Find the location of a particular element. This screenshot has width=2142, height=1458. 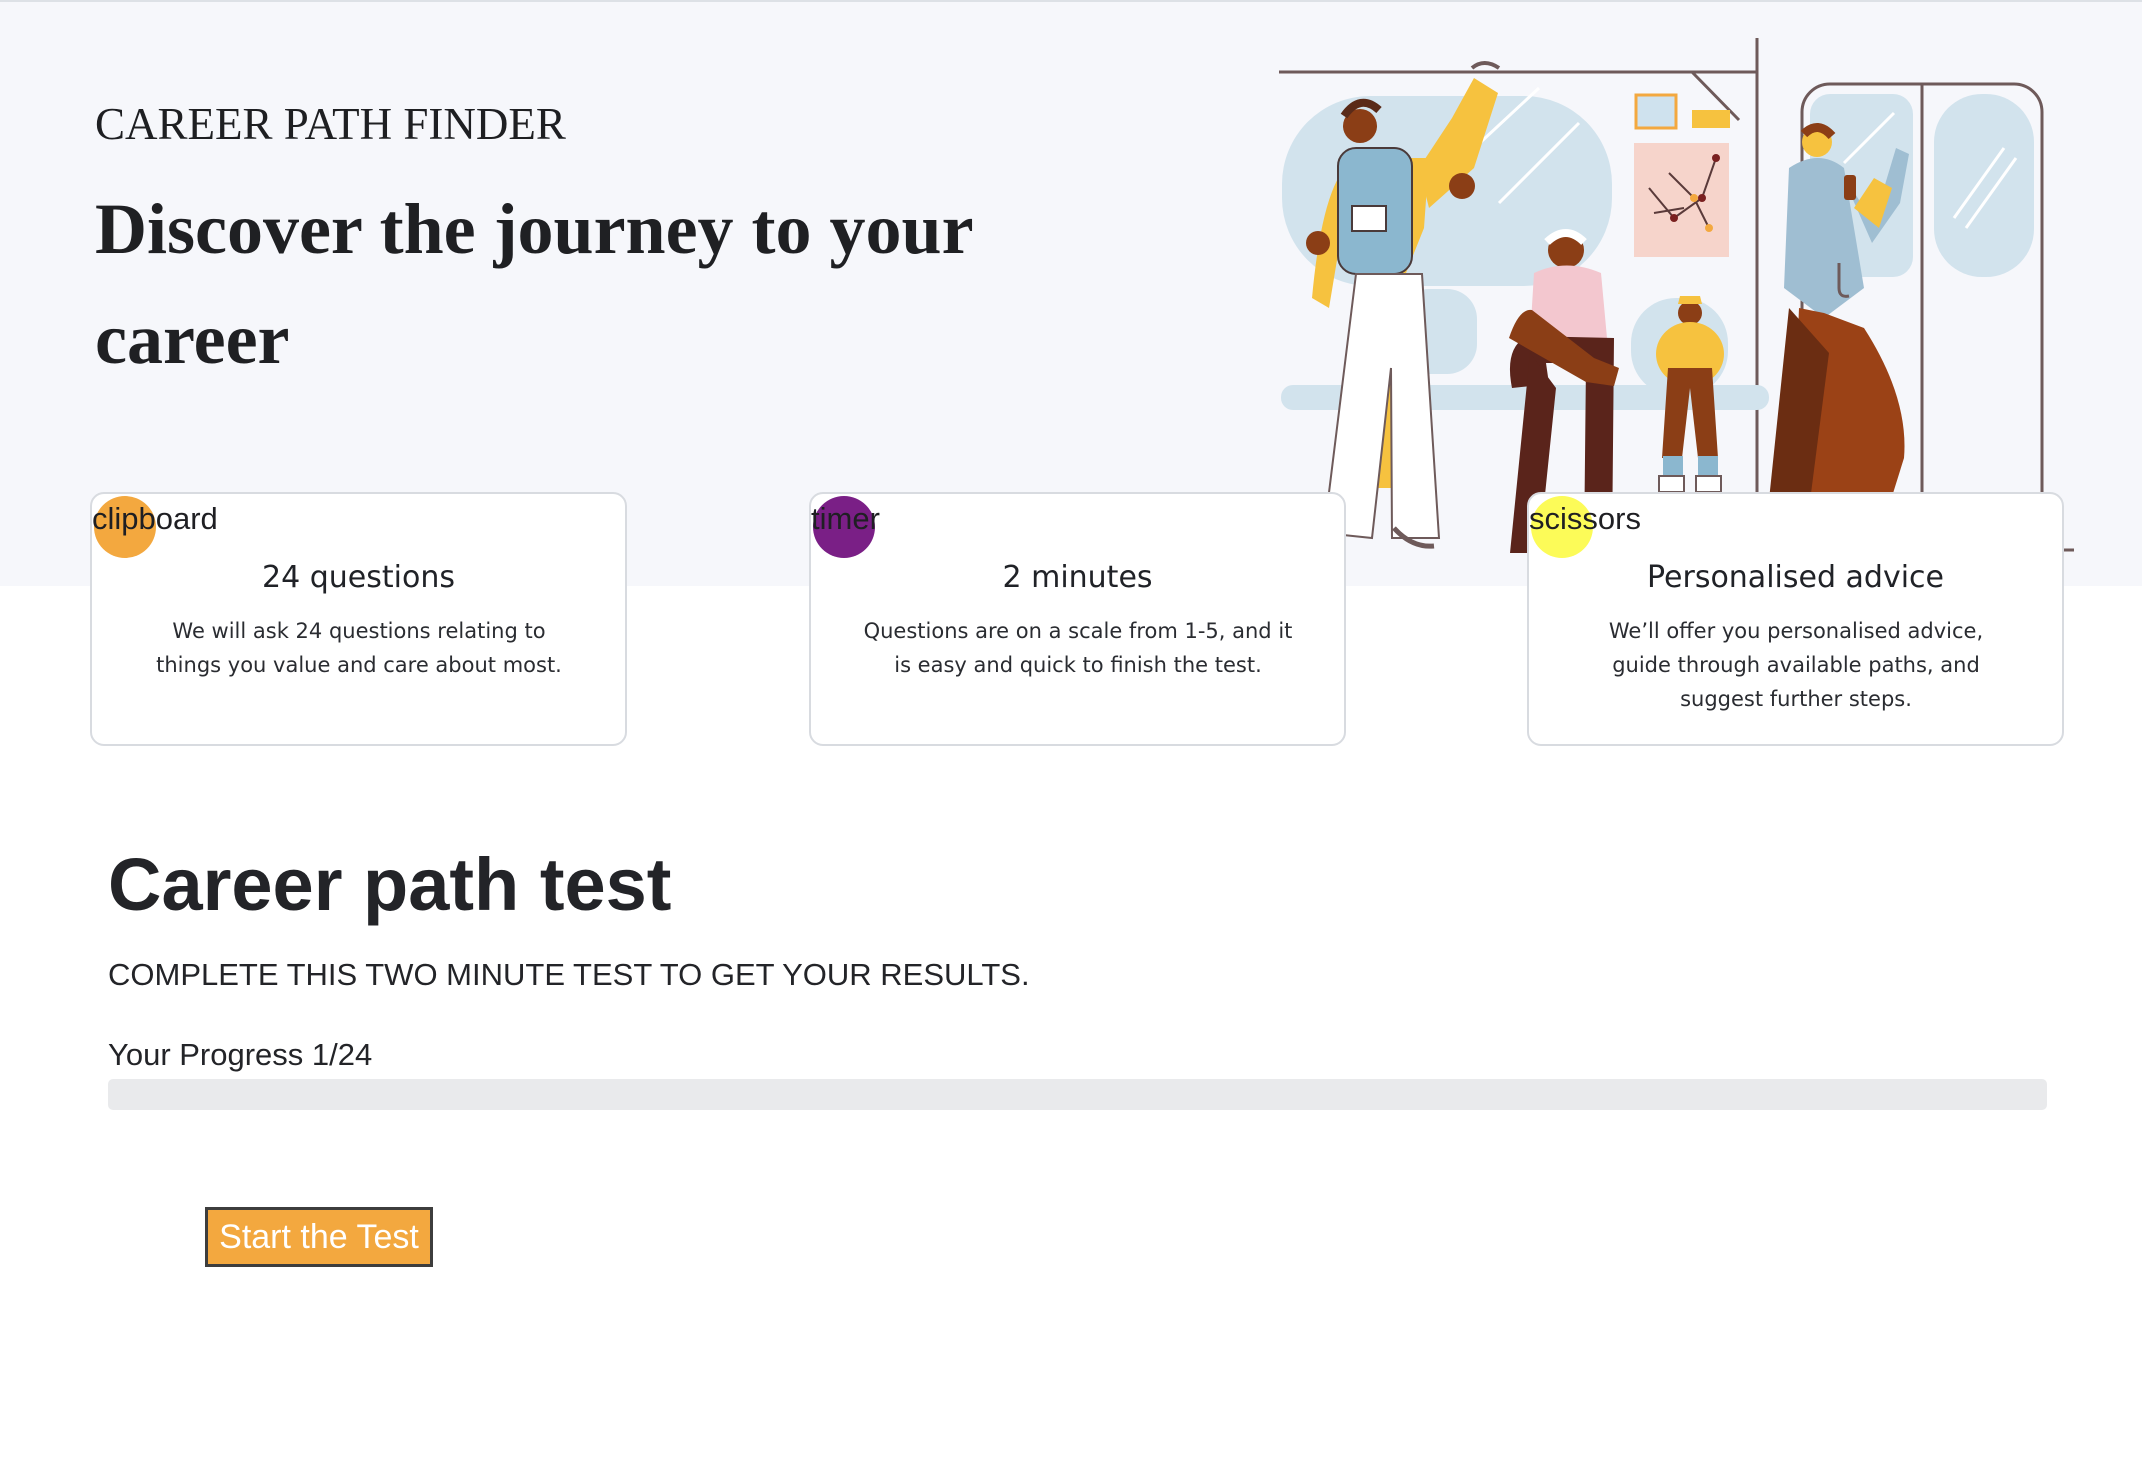

brand-title: CAREER PATH FINDER is located at coordinates (330, 124).